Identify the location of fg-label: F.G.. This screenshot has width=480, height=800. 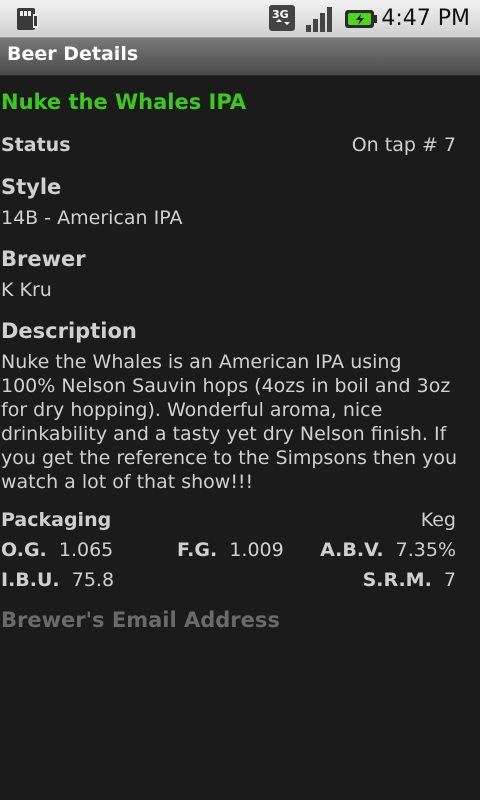
(197, 550).